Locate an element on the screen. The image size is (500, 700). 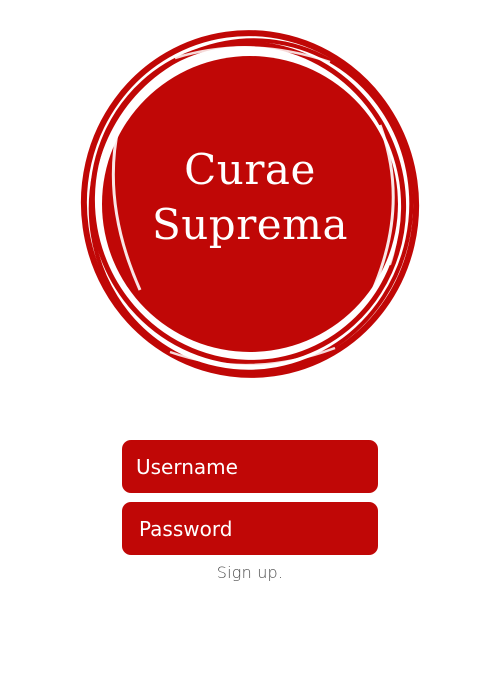
password-field: Password is located at coordinates (250, 528).